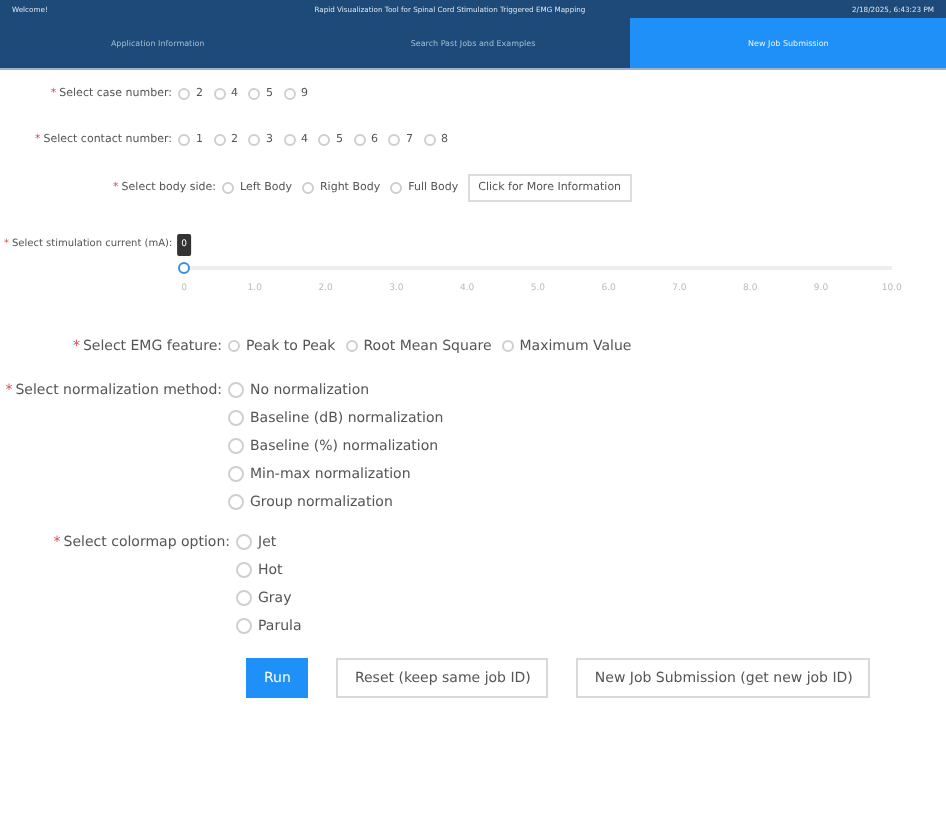  I want to click on slider-thumb, so click(184, 267).